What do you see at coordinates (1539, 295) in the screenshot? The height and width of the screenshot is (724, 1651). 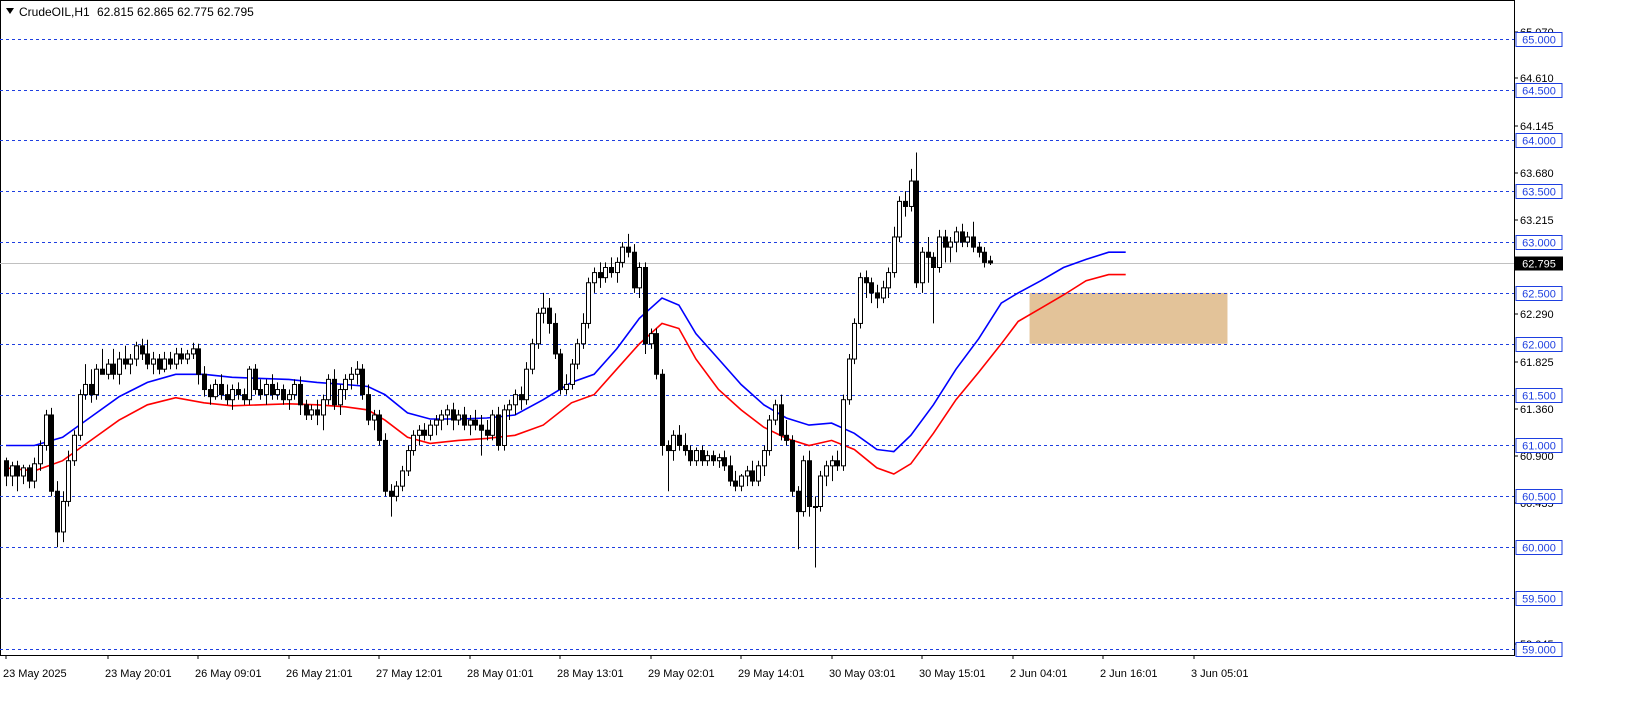 I see `level-label: 62.500` at bounding box center [1539, 295].